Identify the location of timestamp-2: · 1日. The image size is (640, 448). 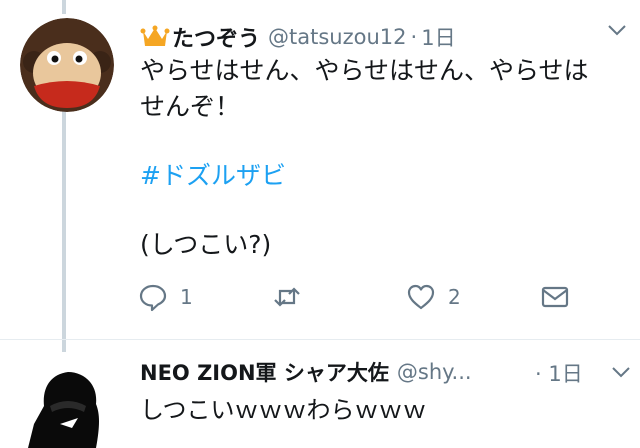
(559, 373).